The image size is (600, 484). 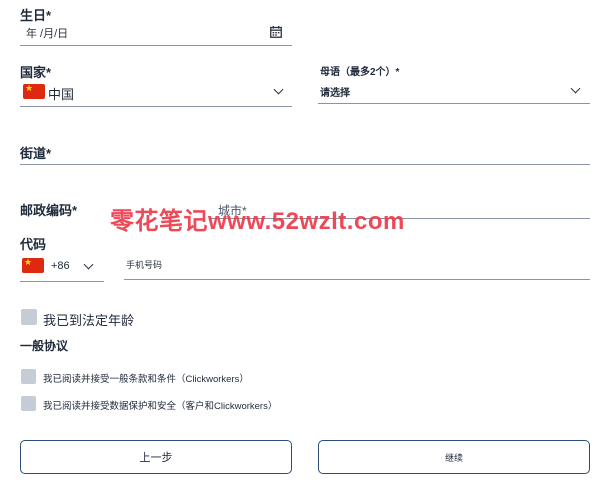 What do you see at coordinates (61, 93) in the screenshot?
I see `country-select: 中国` at bounding box center [61, 93].